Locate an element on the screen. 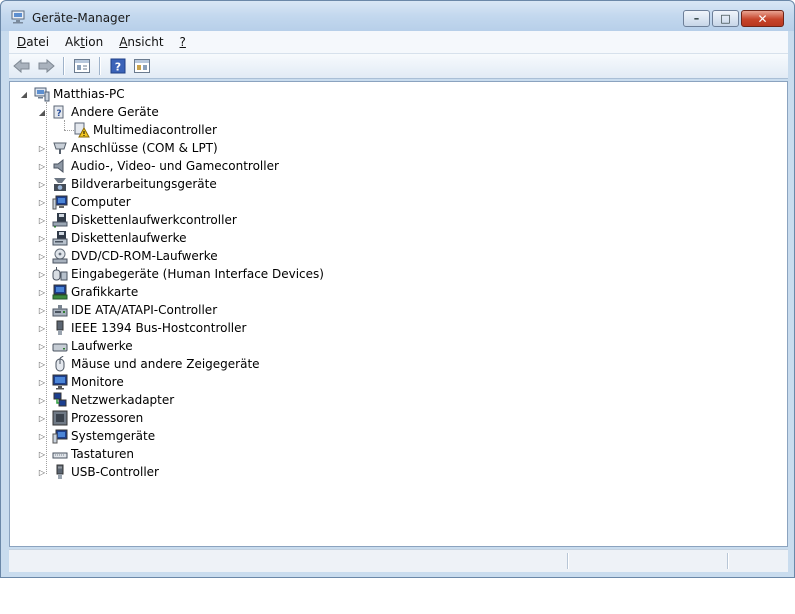 The height and width of the screenshot is (614, 795). unknown-device-icon: ? is located at coordinates (58, 112).